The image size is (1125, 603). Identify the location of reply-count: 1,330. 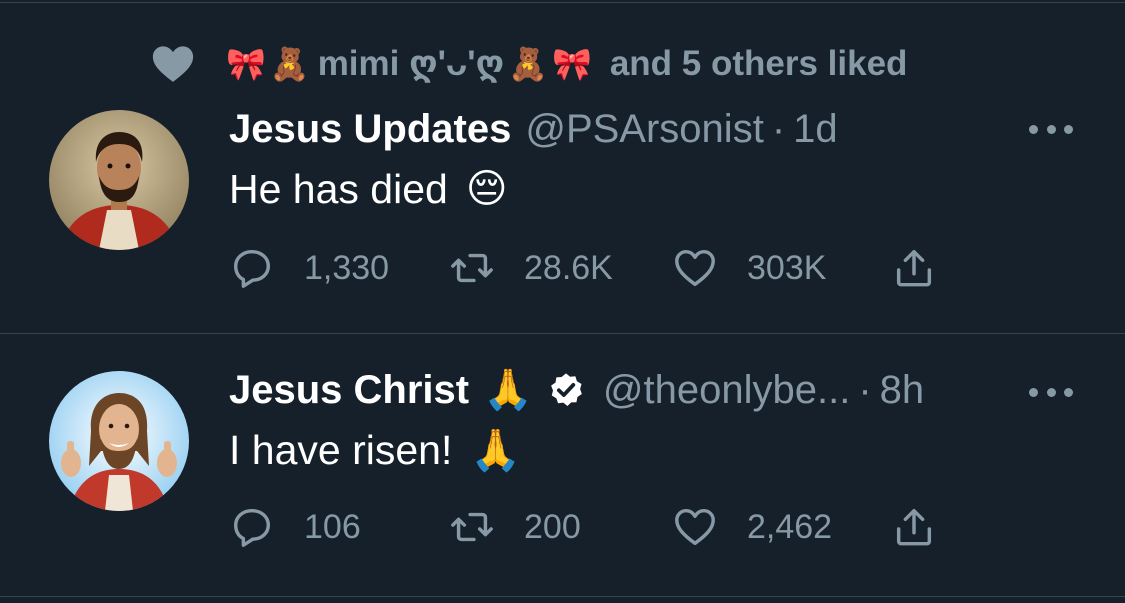
(347, 267).